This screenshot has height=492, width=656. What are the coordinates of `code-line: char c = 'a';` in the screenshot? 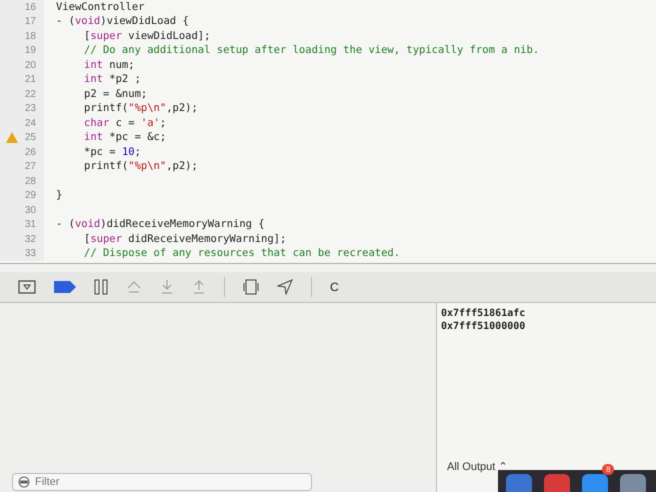 It's located at (124, 123).